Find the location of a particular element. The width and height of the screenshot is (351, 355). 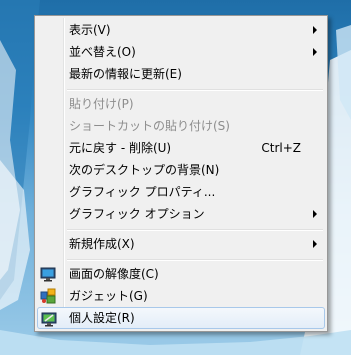

menu-item-label: 表示(V) is located at coordinates (90, 30).